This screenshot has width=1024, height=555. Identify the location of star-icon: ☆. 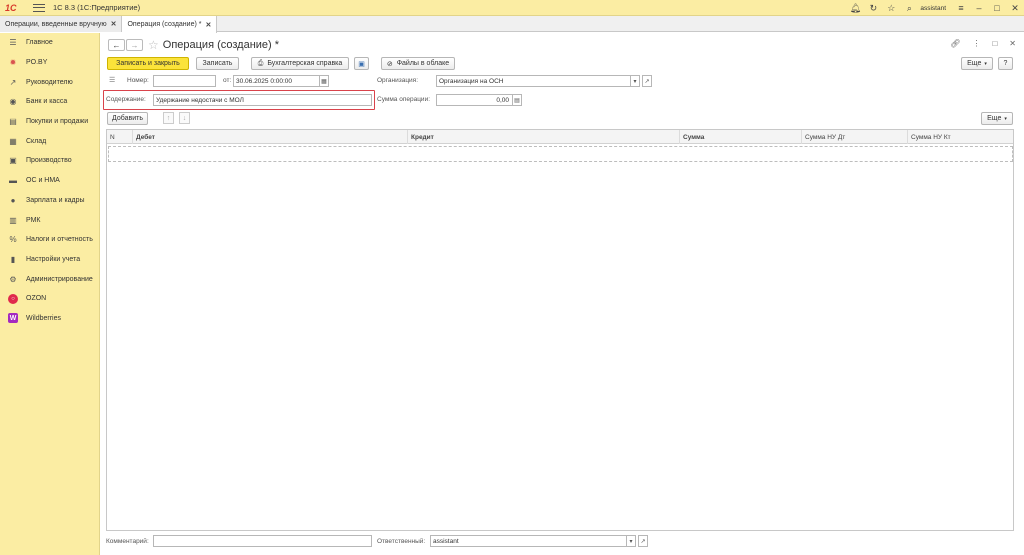
(891, 8).